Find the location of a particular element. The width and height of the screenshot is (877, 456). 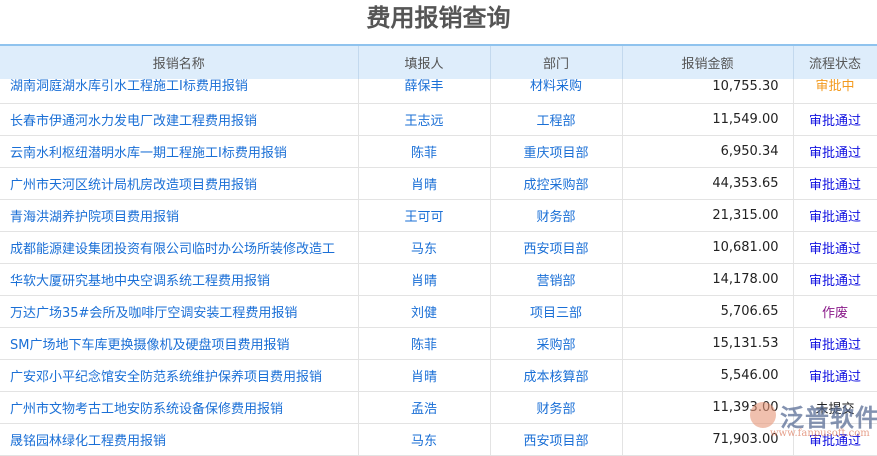

expense-name-cell: 成都能源建设集团投资有限公司临时办公场所装修改造工 is located at coordinates (179, 247).